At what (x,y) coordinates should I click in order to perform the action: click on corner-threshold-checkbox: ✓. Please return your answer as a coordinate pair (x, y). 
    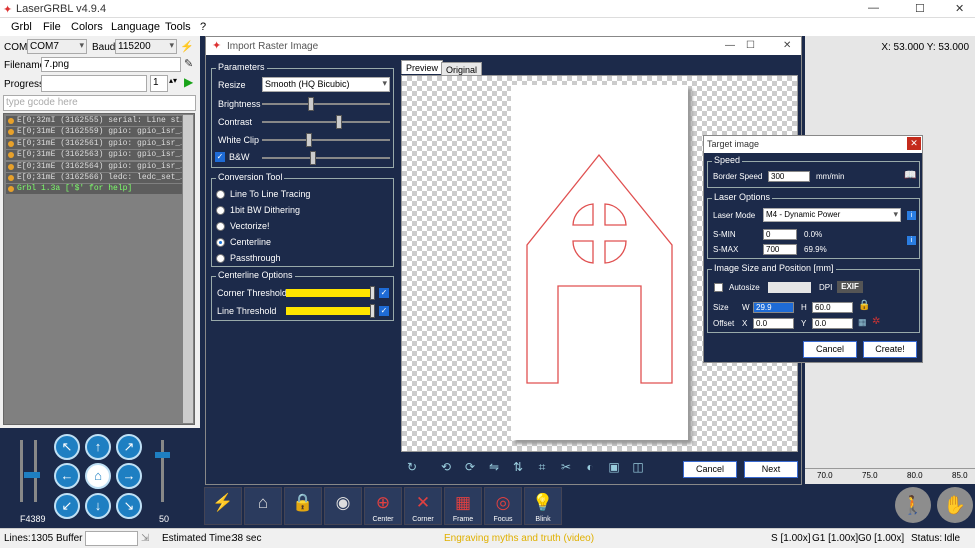
    Looking at the image, I should click on (384, 293).